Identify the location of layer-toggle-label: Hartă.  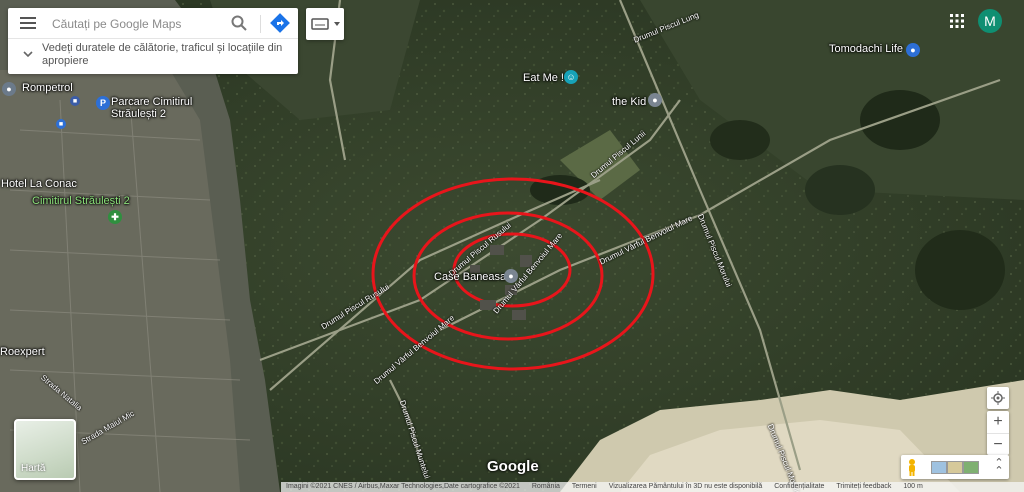
(33, 468).